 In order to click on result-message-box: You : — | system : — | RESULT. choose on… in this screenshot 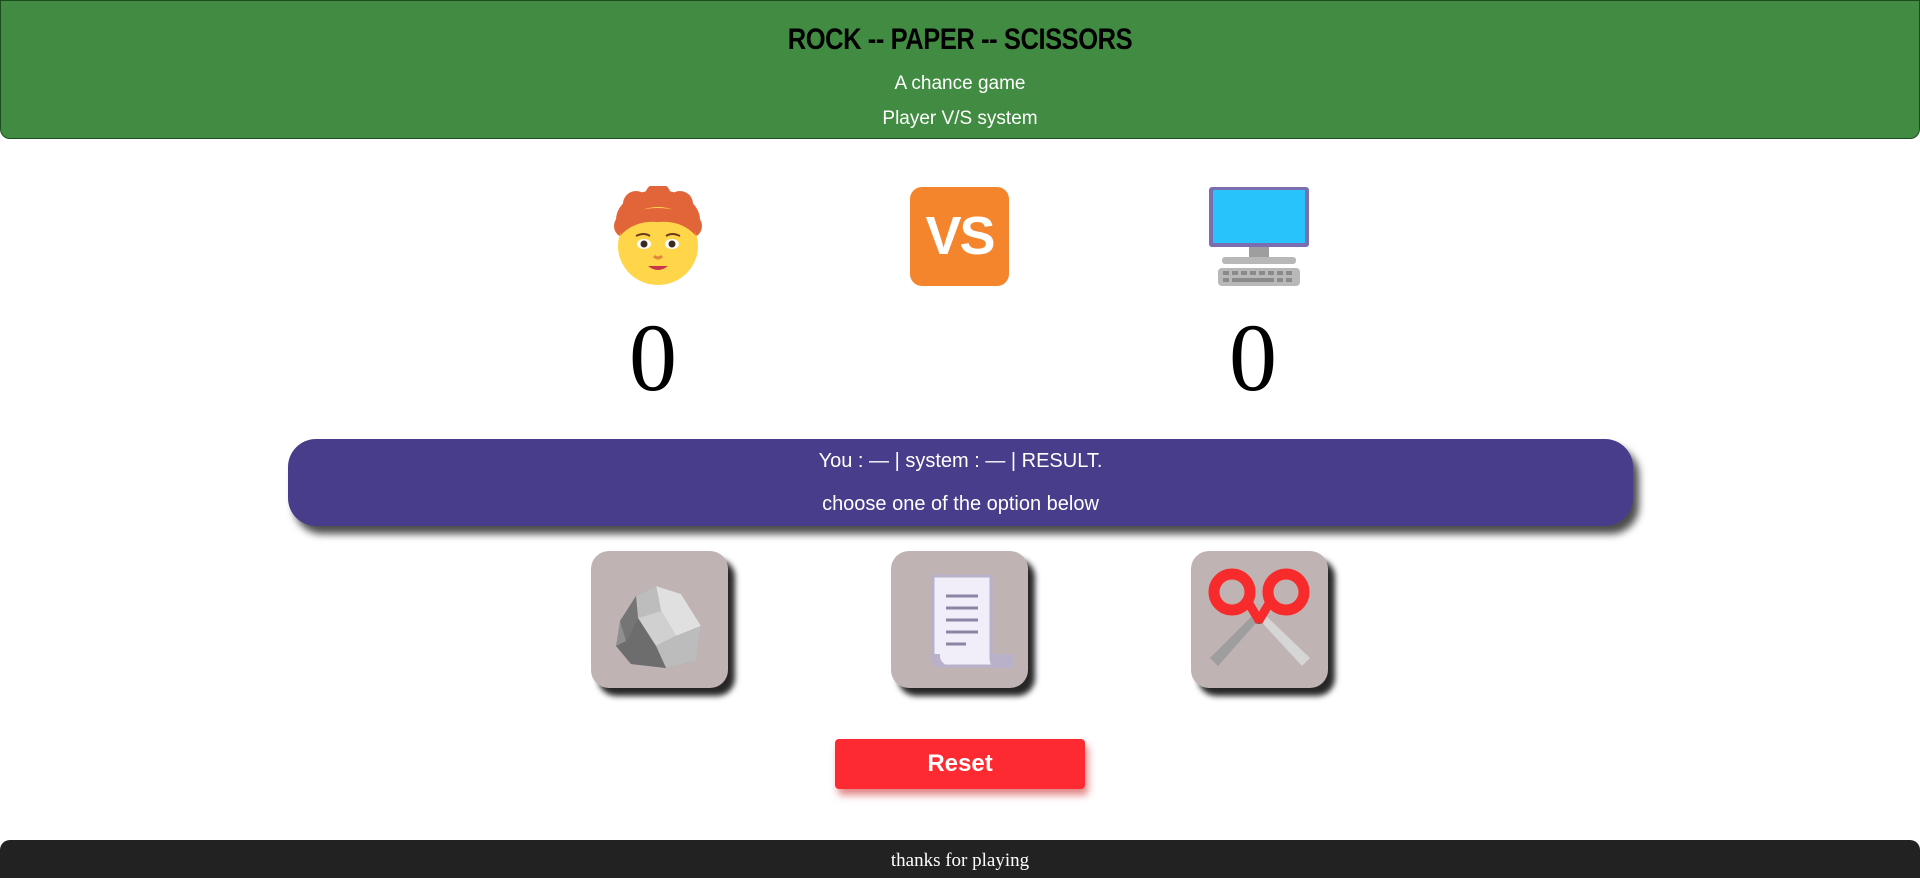, I will do `click(960, 482)`.